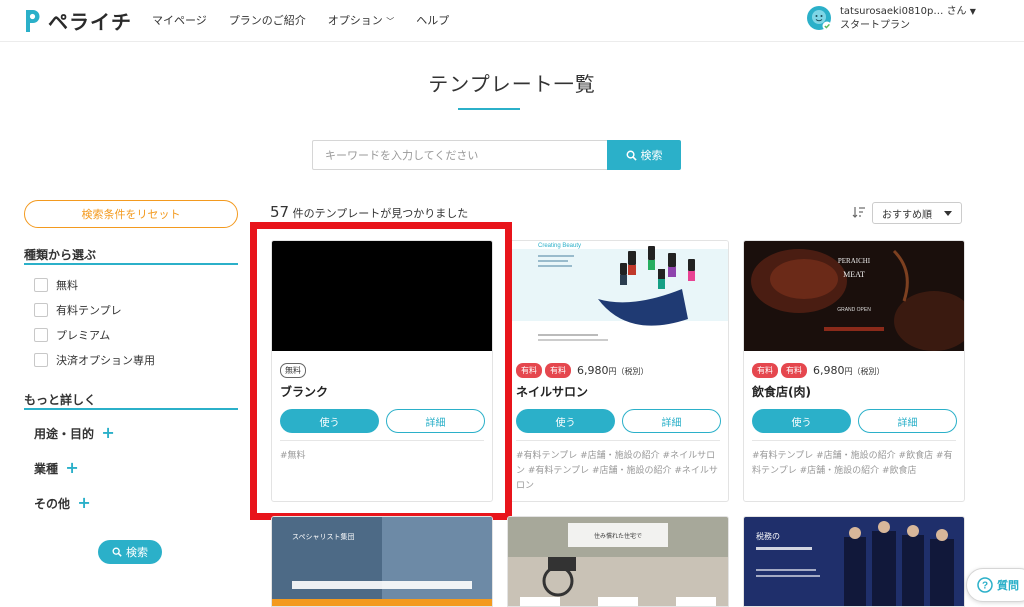  I want to click on sort-select: おすすめ順, so click(917, 213).